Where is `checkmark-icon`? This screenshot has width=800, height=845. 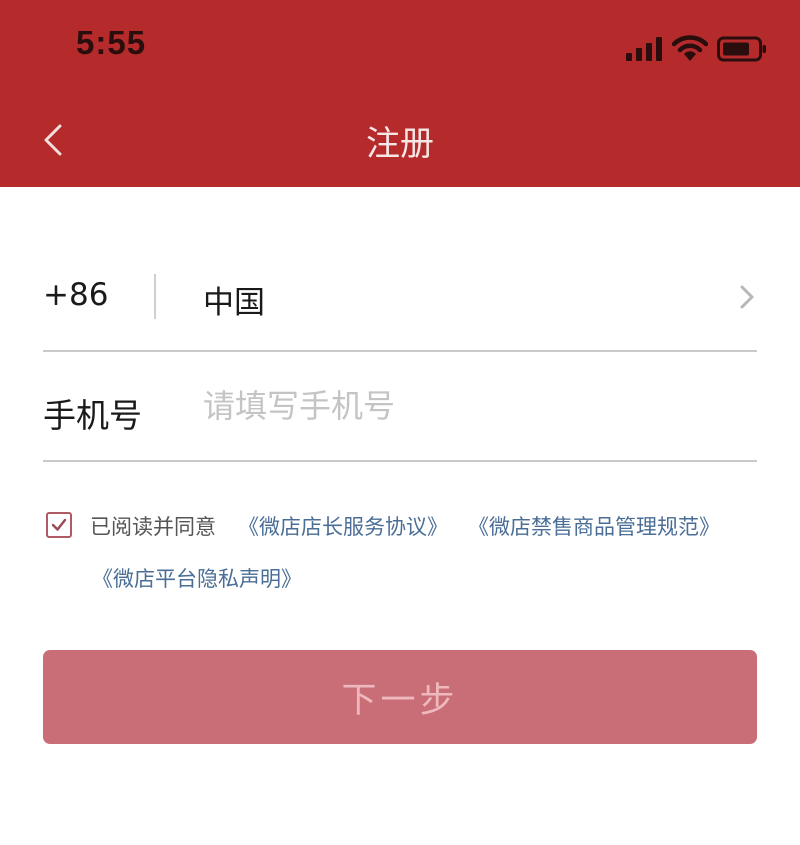
checkmark-icon is located at coordinates (59, 524).